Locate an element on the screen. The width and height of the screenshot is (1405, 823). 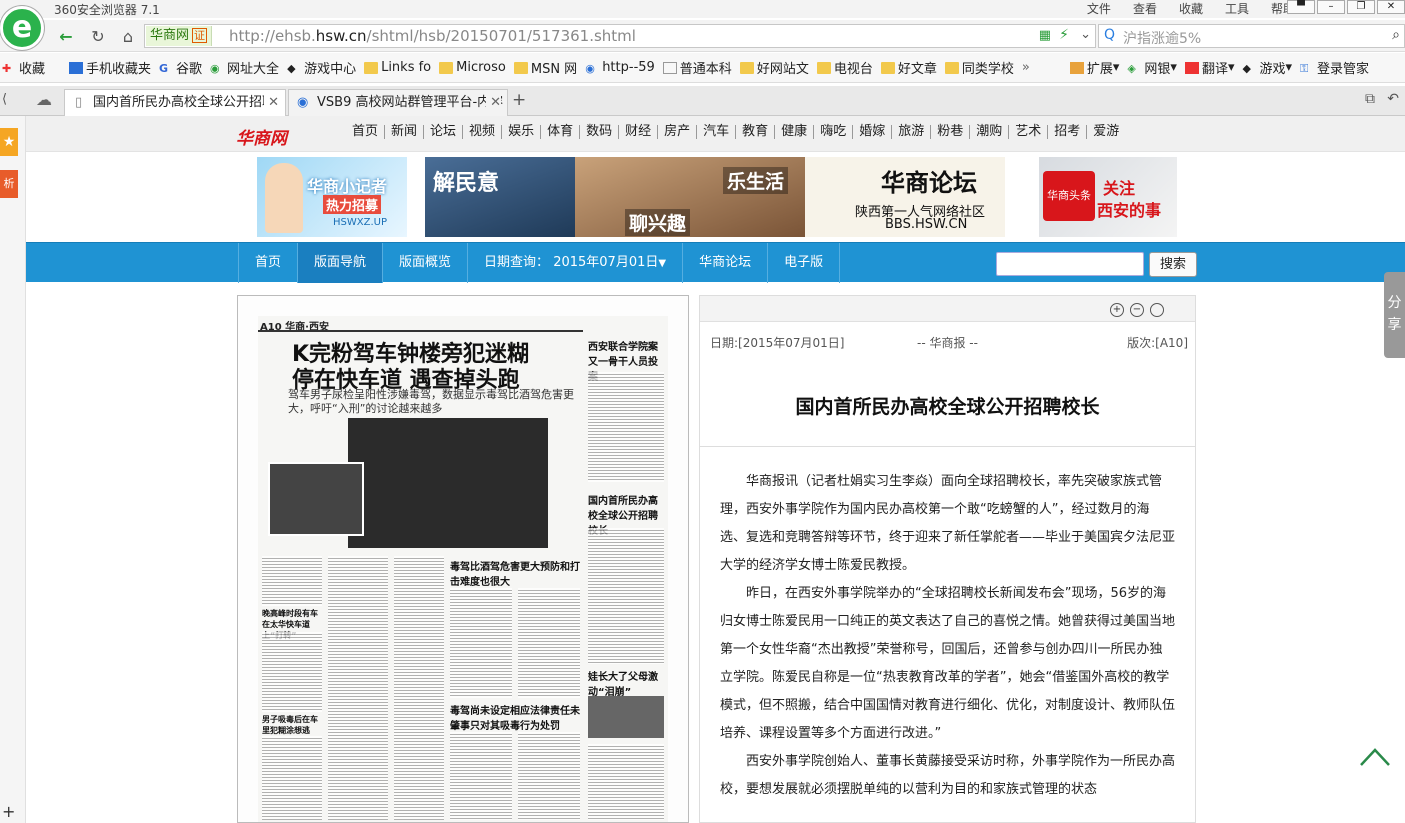
browser-logo-icon: e is located at coordinates (22, 28).